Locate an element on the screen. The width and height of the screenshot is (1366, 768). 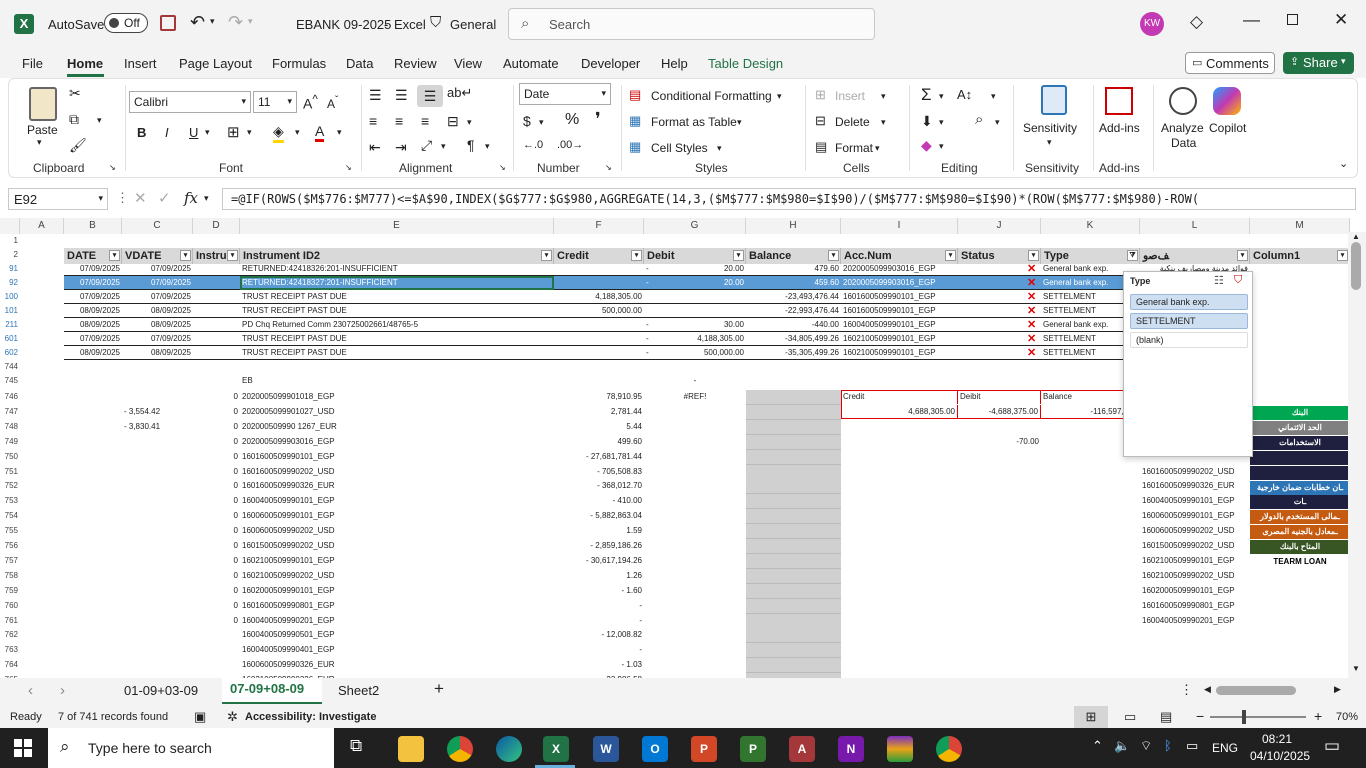
decrease-indent-icon: ⇤ is located at coordinates (375, 147).